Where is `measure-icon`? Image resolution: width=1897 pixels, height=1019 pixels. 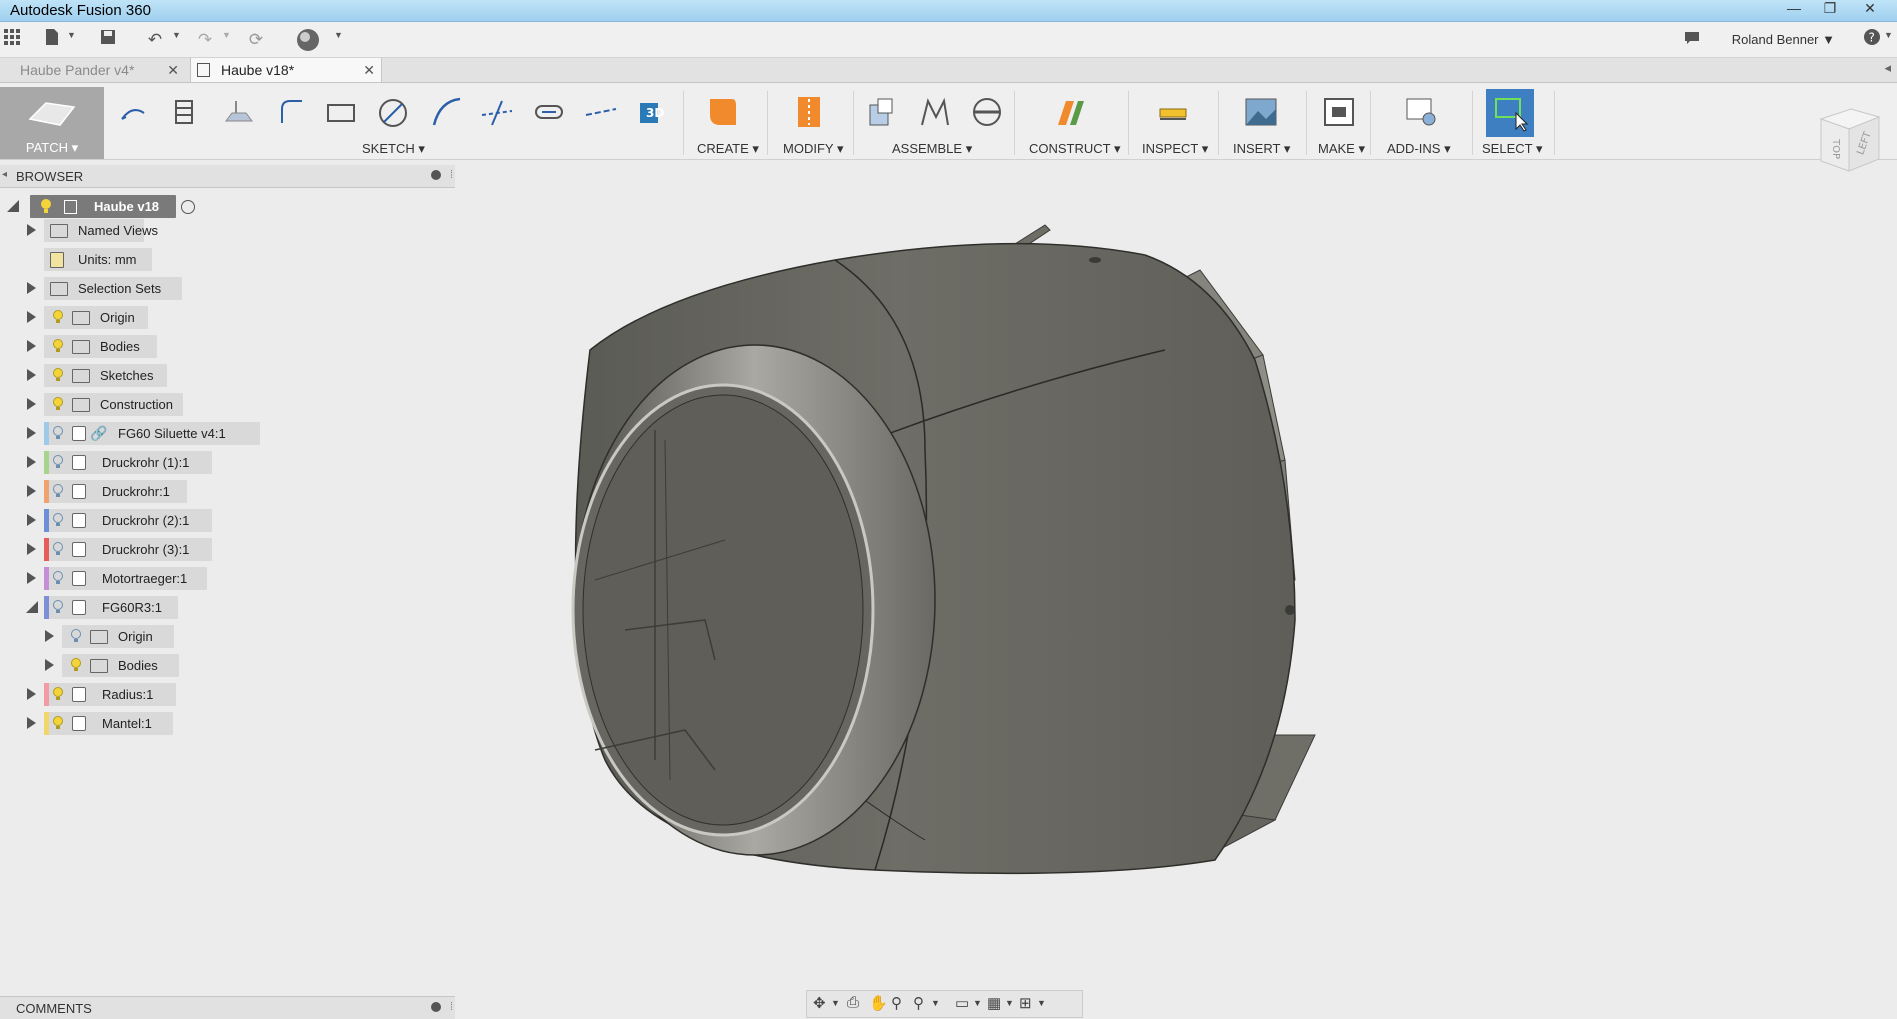
measure-icon is located at coordinates (1173, 112).